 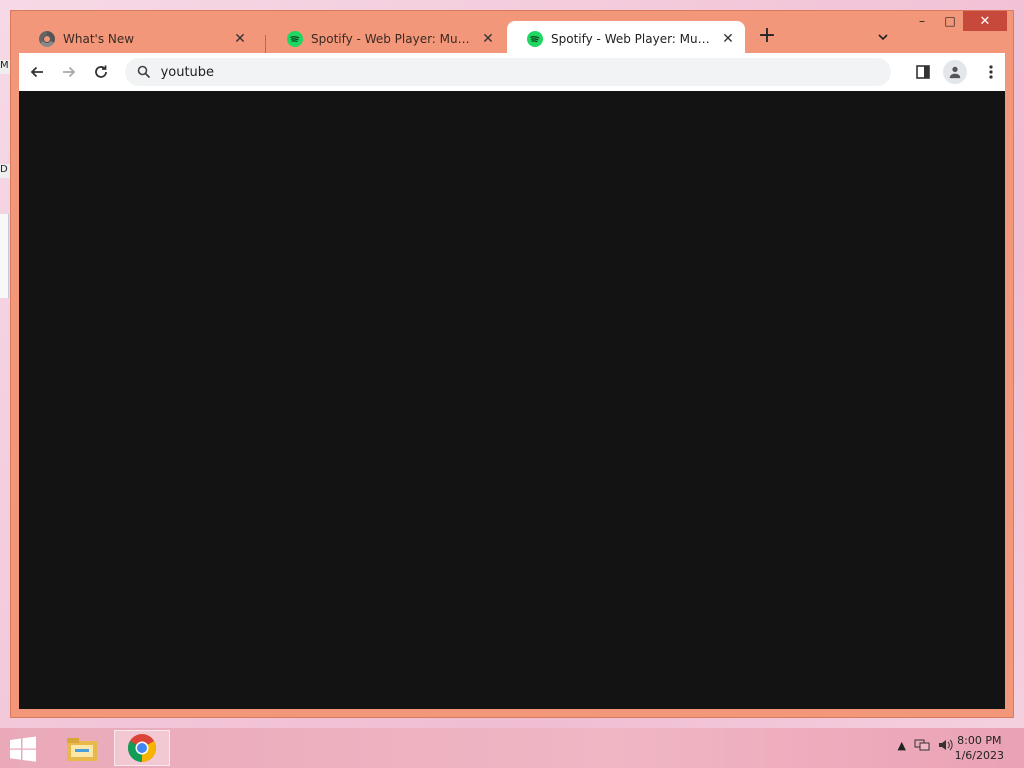 I want to click on back-button, so click(x=37, y=72).